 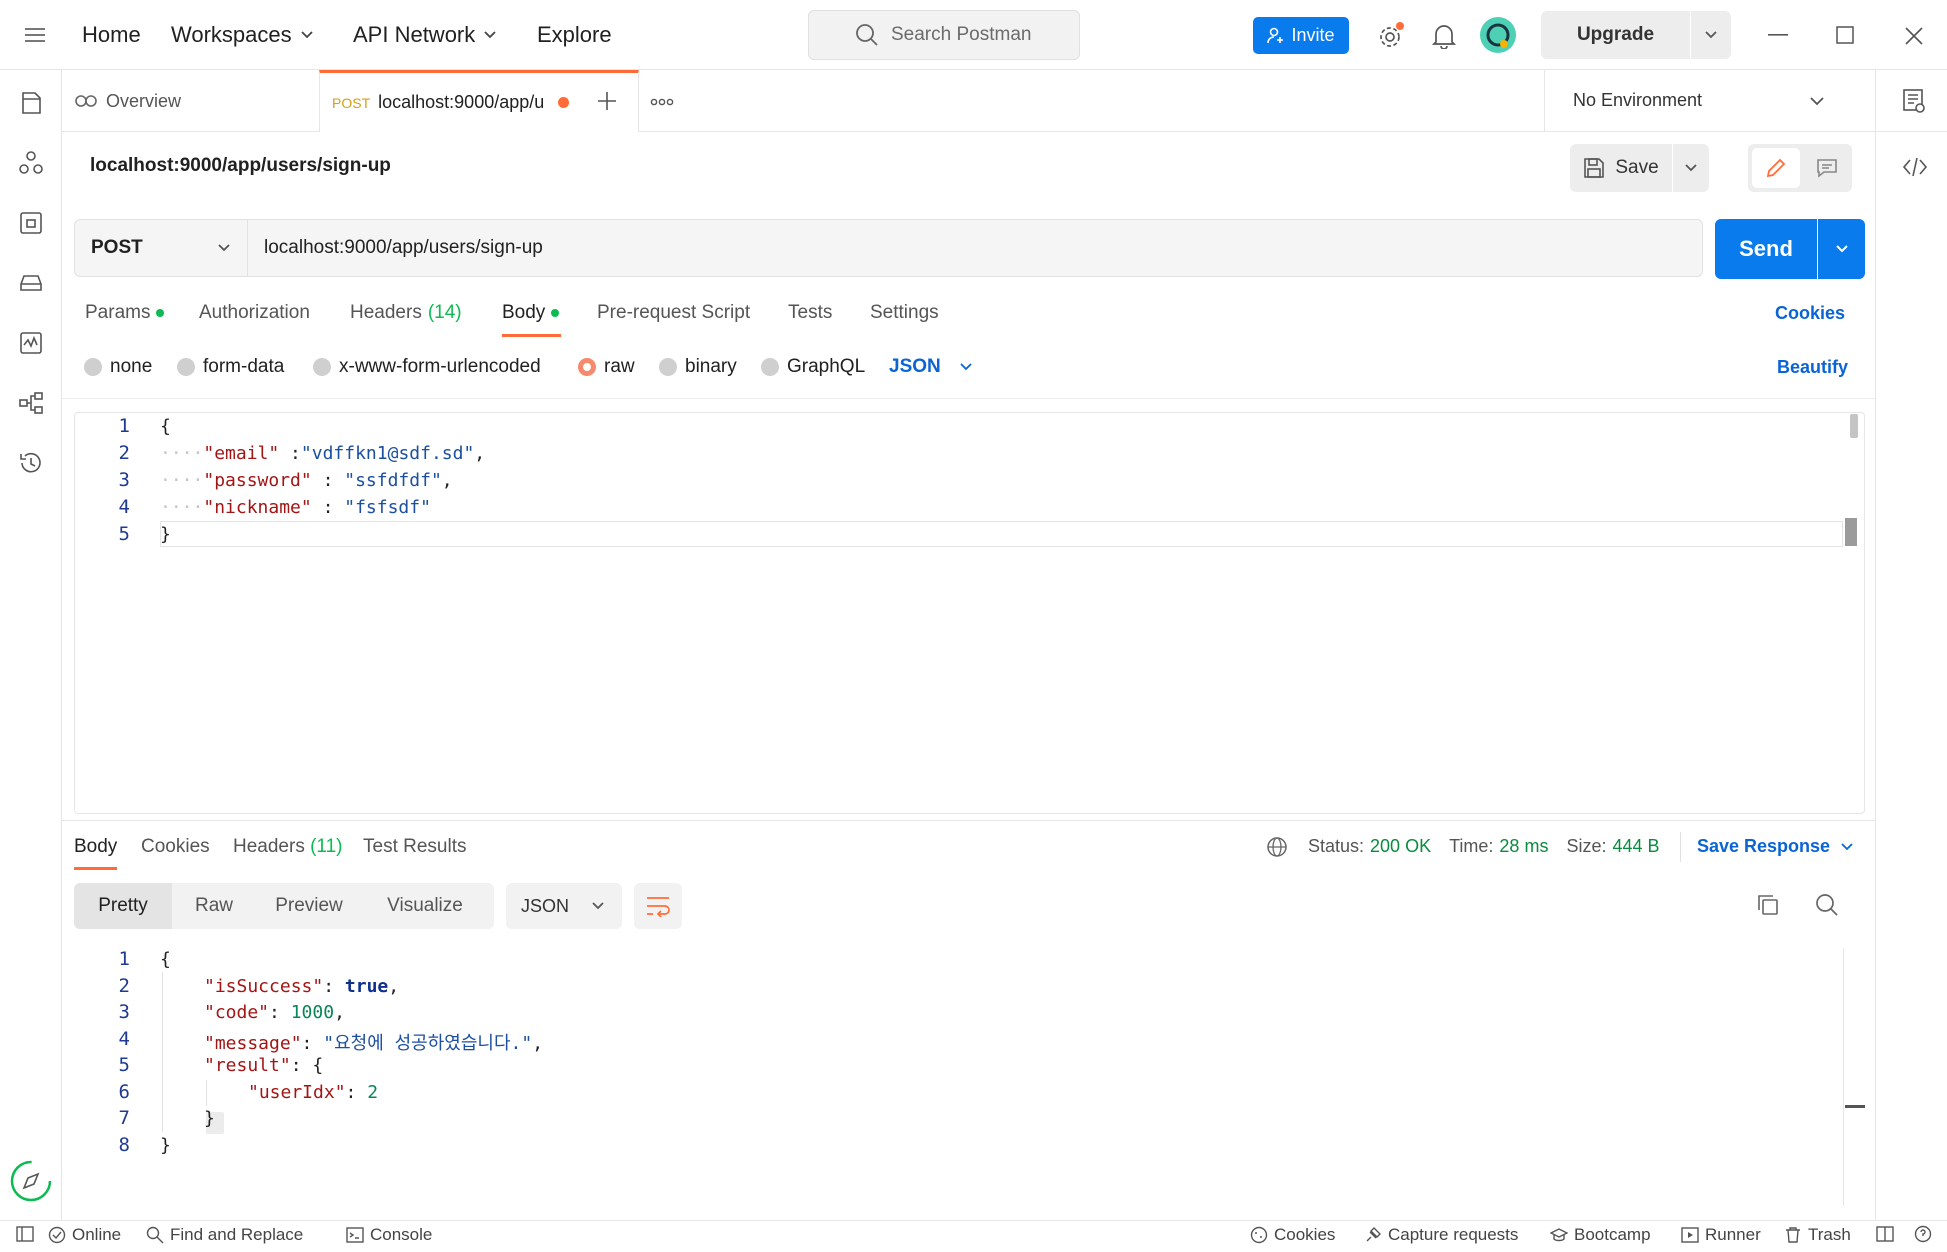 What do you see at coordinates (813, 367) in the screenshot?
I see `radio-graphql: GraphQL` at bounding box center [813, 367].